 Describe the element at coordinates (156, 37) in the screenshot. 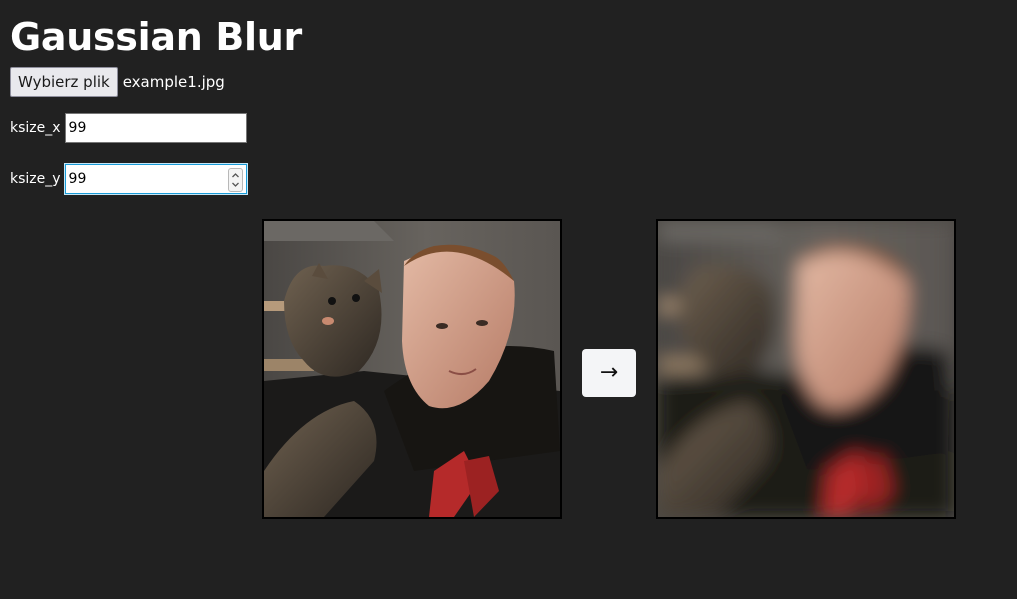

I see `page-title: Gaussian Blur` at that location.